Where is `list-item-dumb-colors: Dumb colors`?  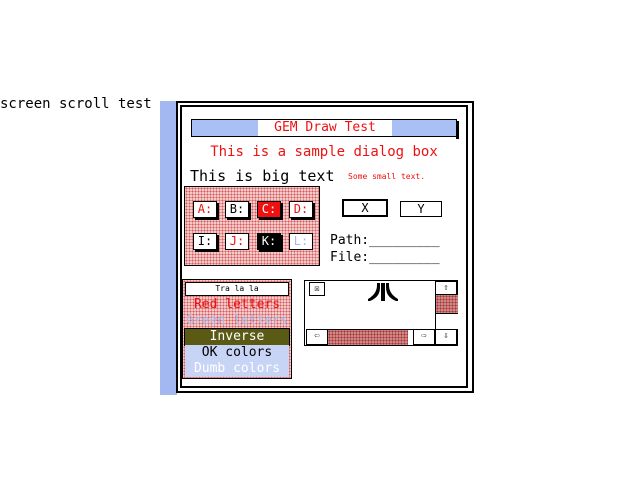 list-item-dumb-colors: Dumb colors is located at coordinates (237, 369).